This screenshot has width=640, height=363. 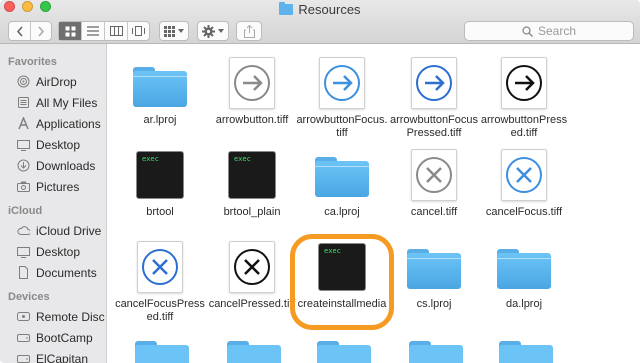 I want to click on cloud-icon, so click(x=23, y=230).